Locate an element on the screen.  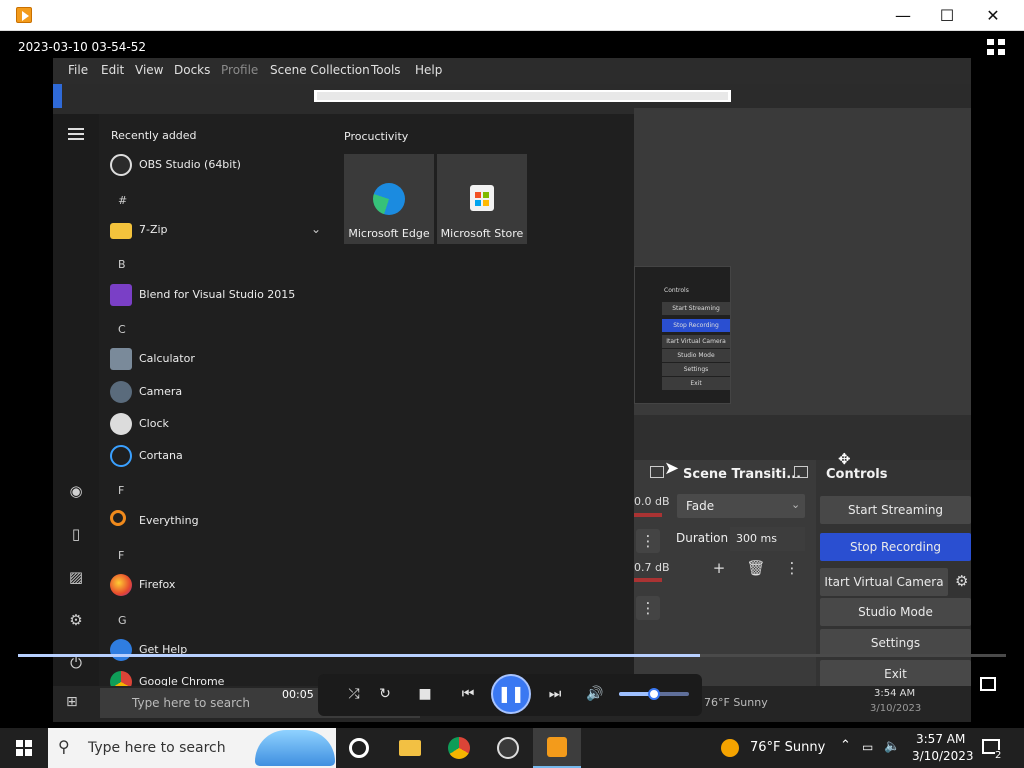
pictures-icon: ▨ is located at coordinates (76, 577).